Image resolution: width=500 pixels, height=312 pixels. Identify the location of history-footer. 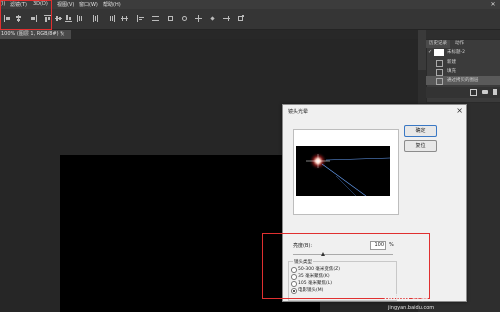
(463, 92).